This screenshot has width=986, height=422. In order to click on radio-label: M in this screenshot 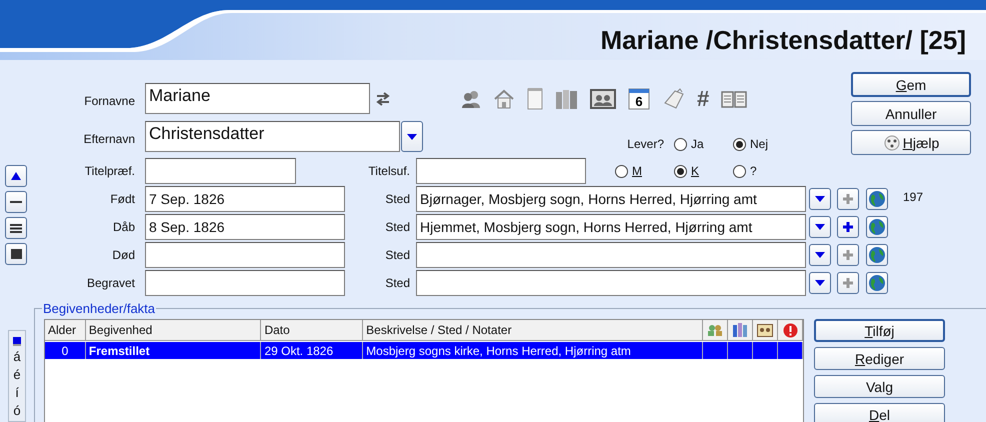, I will do `click(637, 171)`.